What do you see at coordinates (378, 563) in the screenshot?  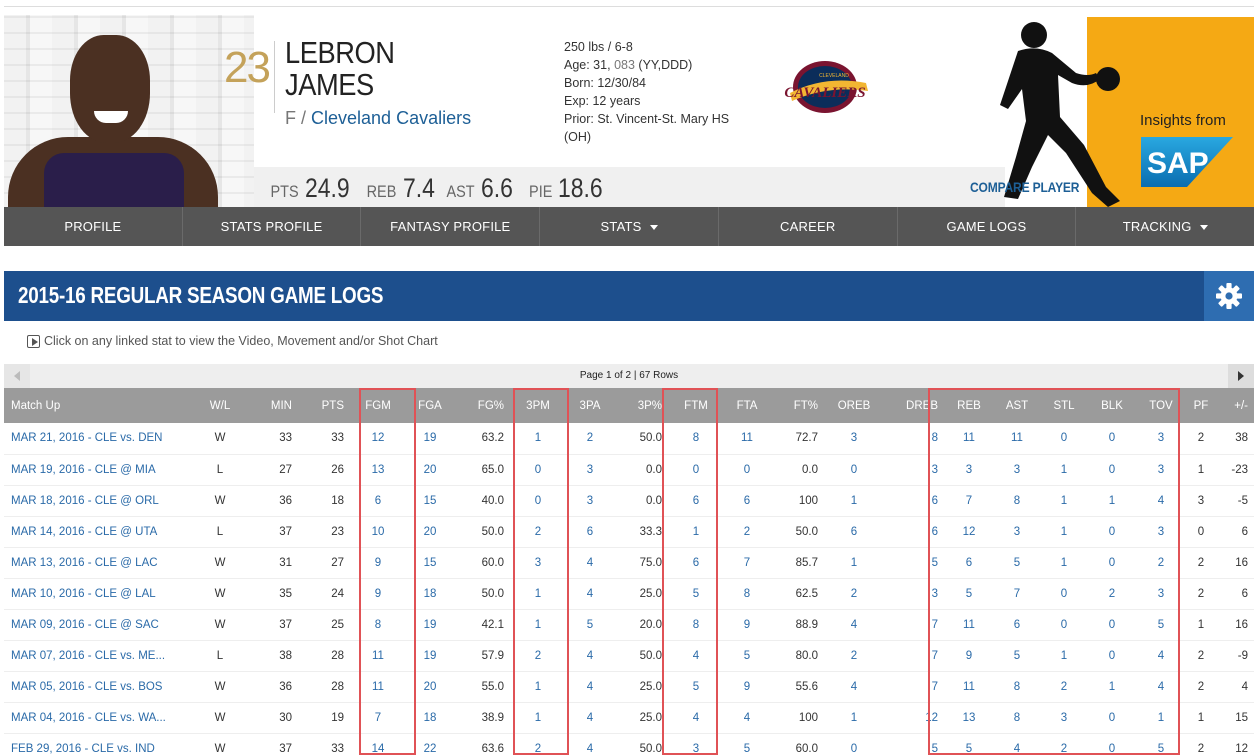 I see `cell-fgm: 9` at bounding box center [378, 563].